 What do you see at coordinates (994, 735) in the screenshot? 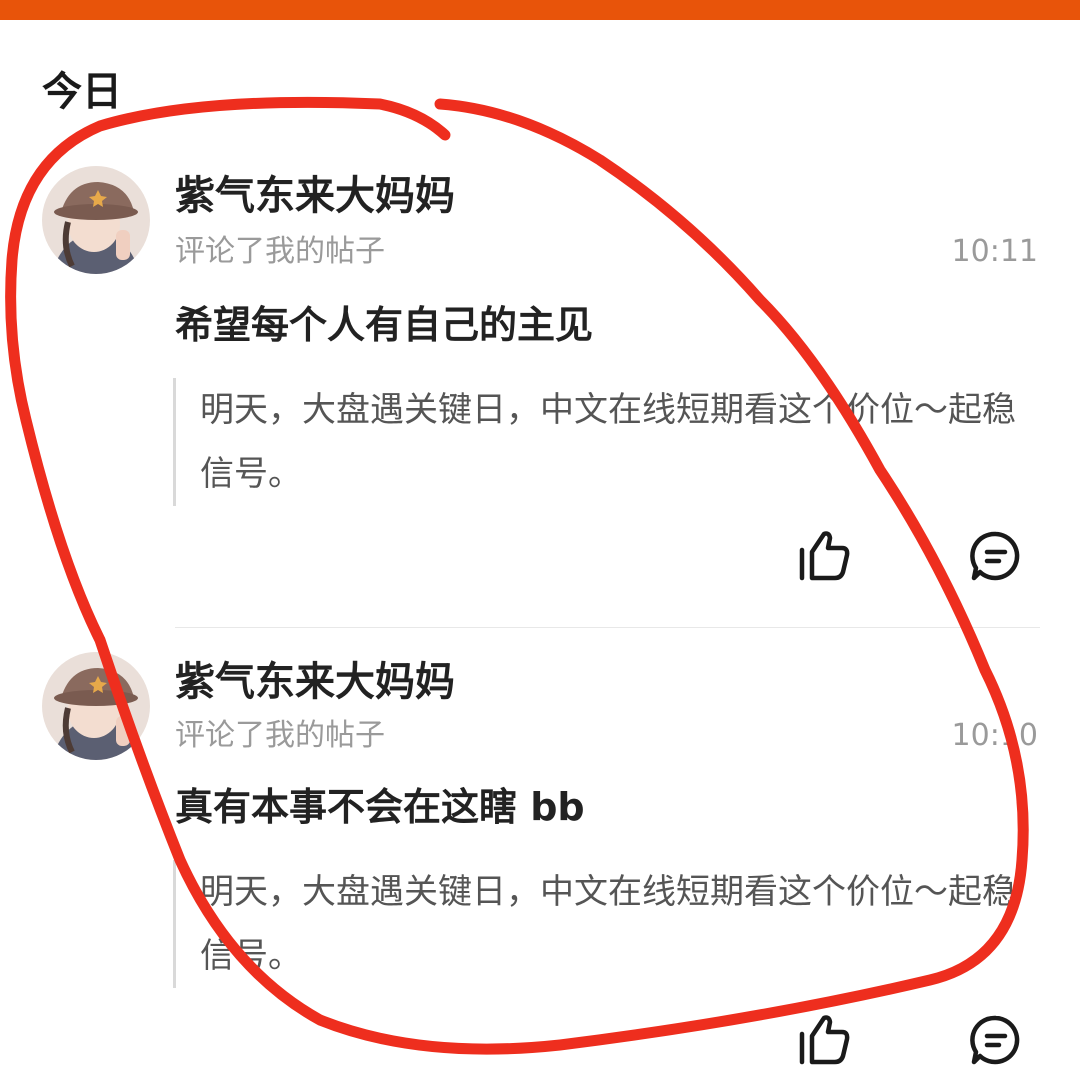
I see `timestamp: 10:10` at bounding box center [994, 735].